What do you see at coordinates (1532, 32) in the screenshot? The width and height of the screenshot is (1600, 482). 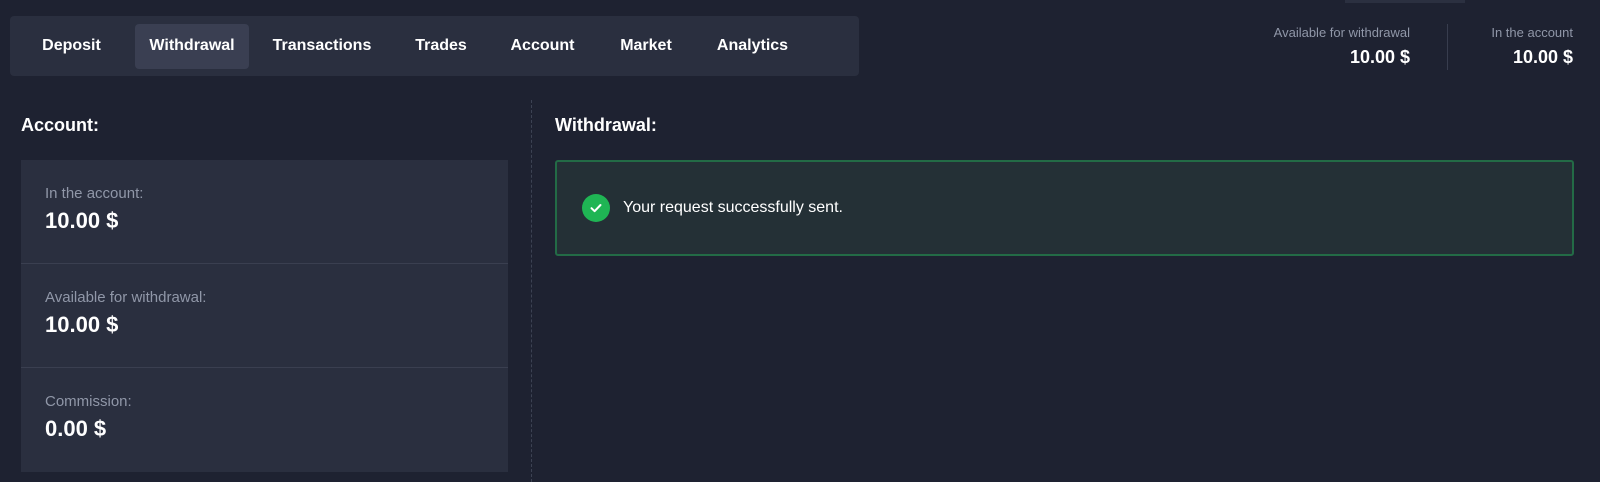 I see `header-account-label: In the account` at bounding box center [1532, 32].